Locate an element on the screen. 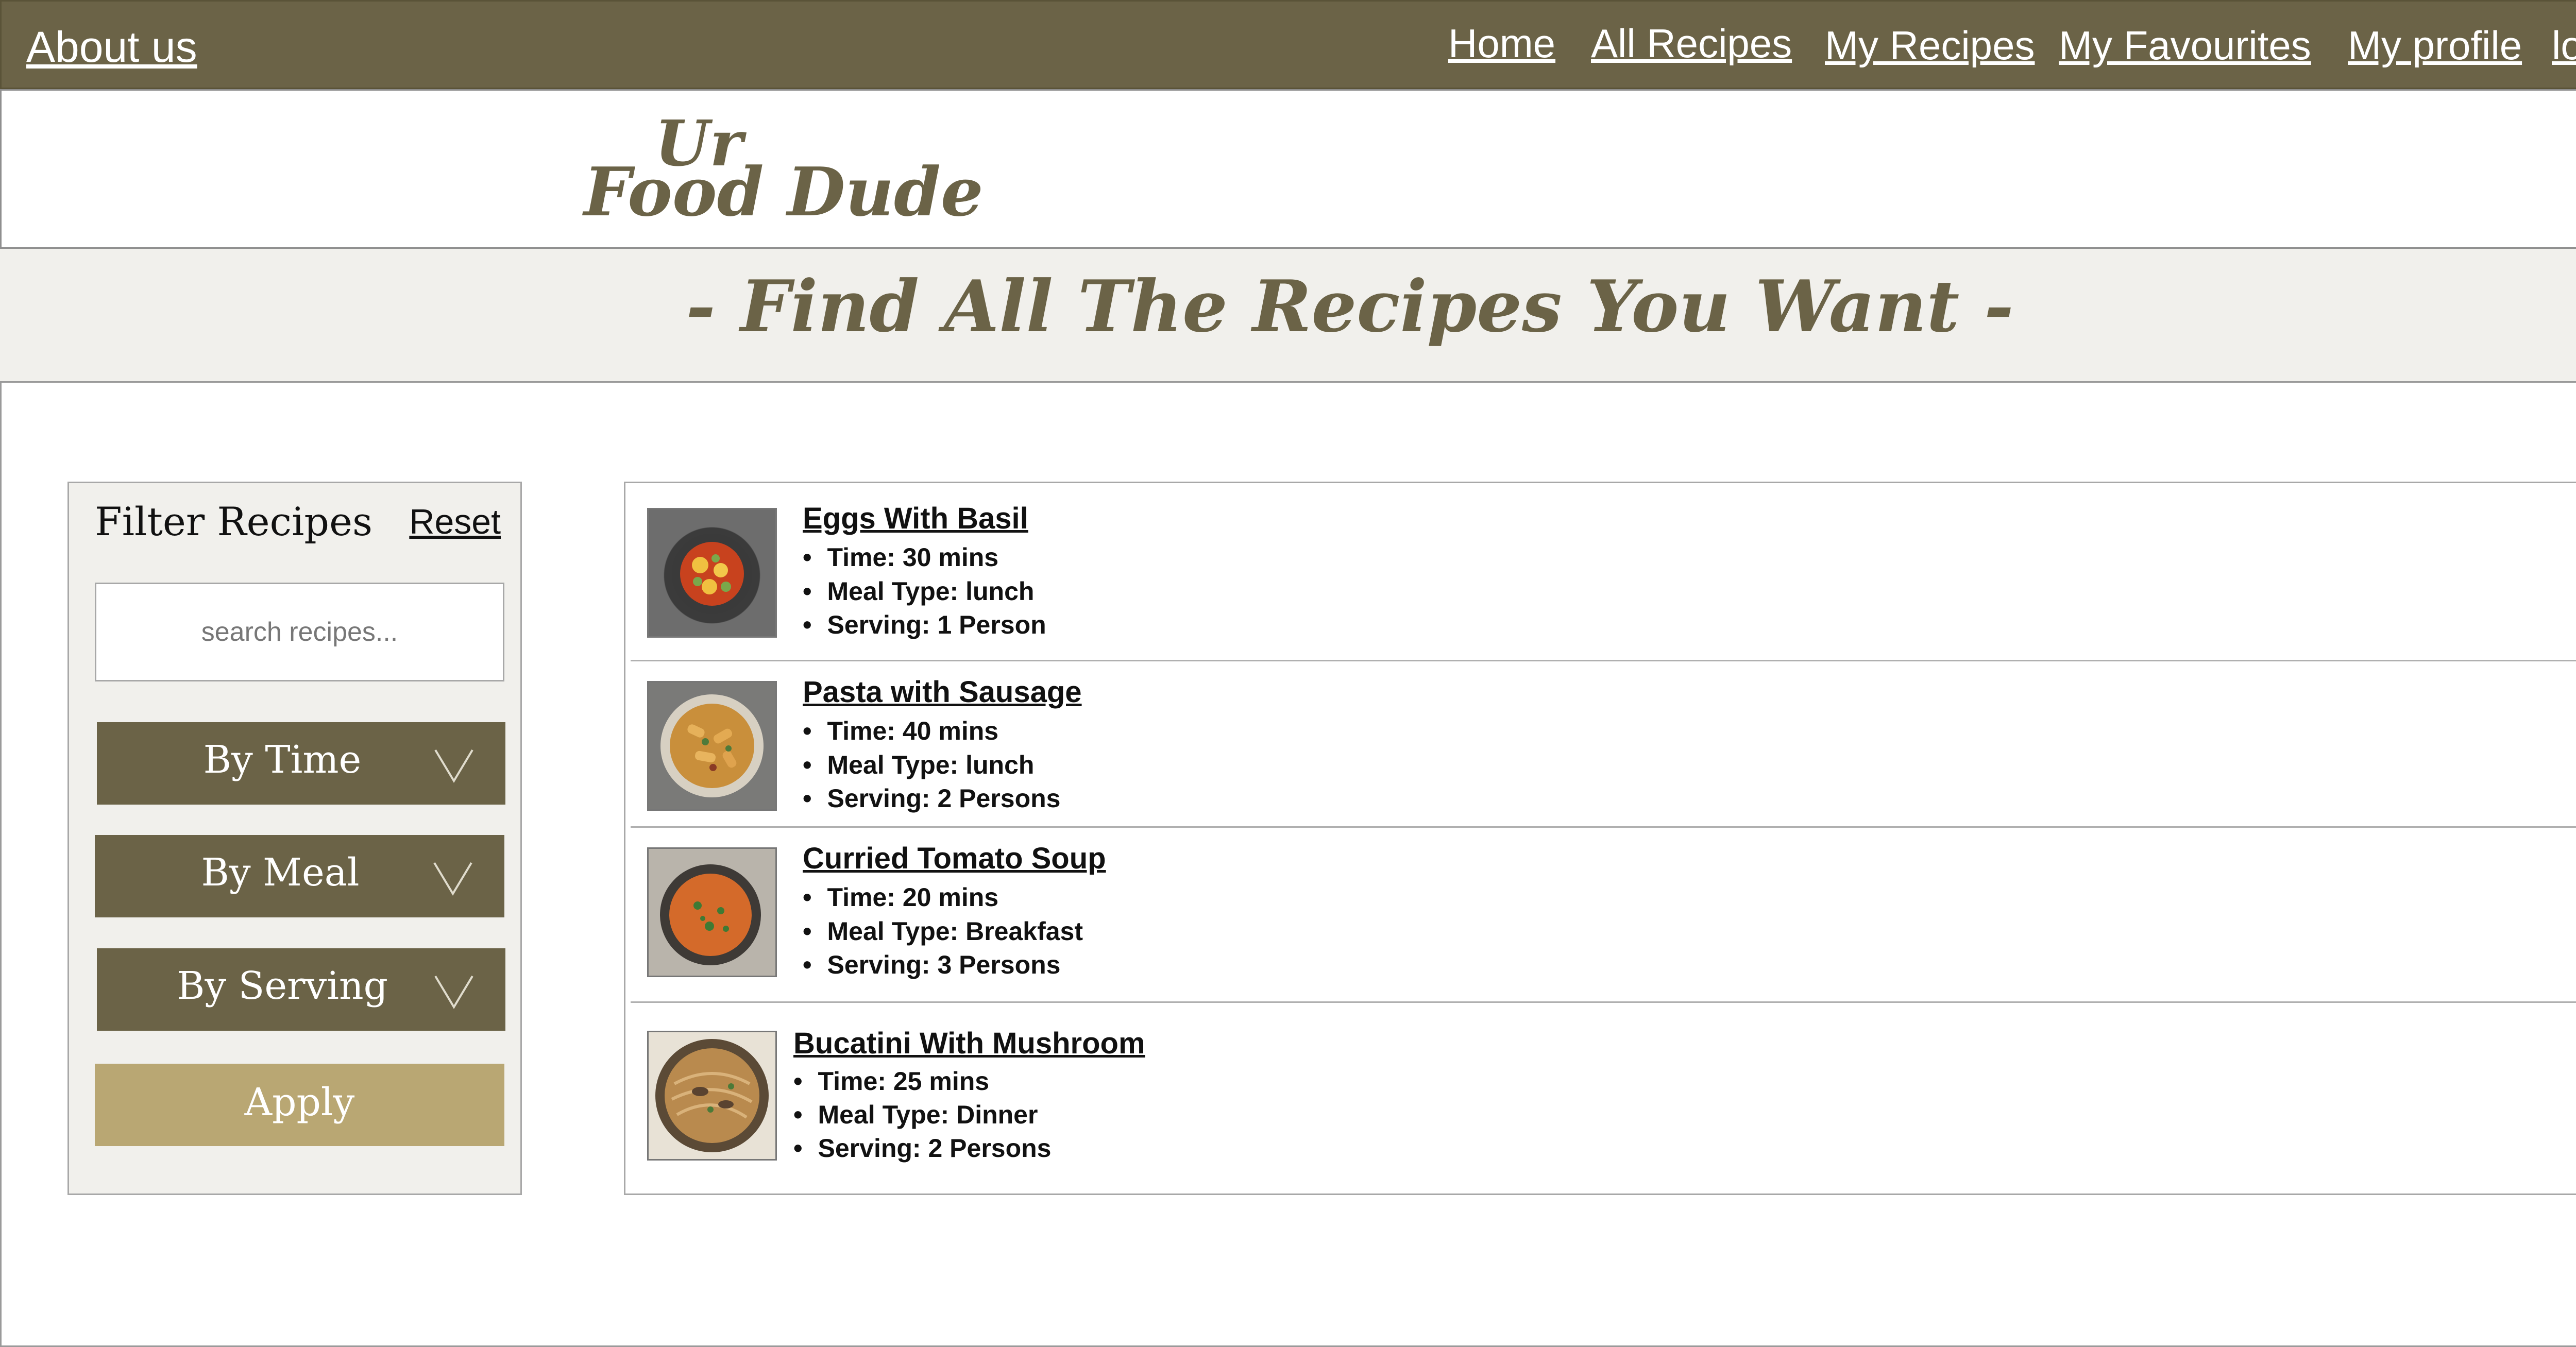 The width and height of the screenshot is (2576, 1347). filter-by-time-dropdown: By Time is located at coordinates (301, 764).